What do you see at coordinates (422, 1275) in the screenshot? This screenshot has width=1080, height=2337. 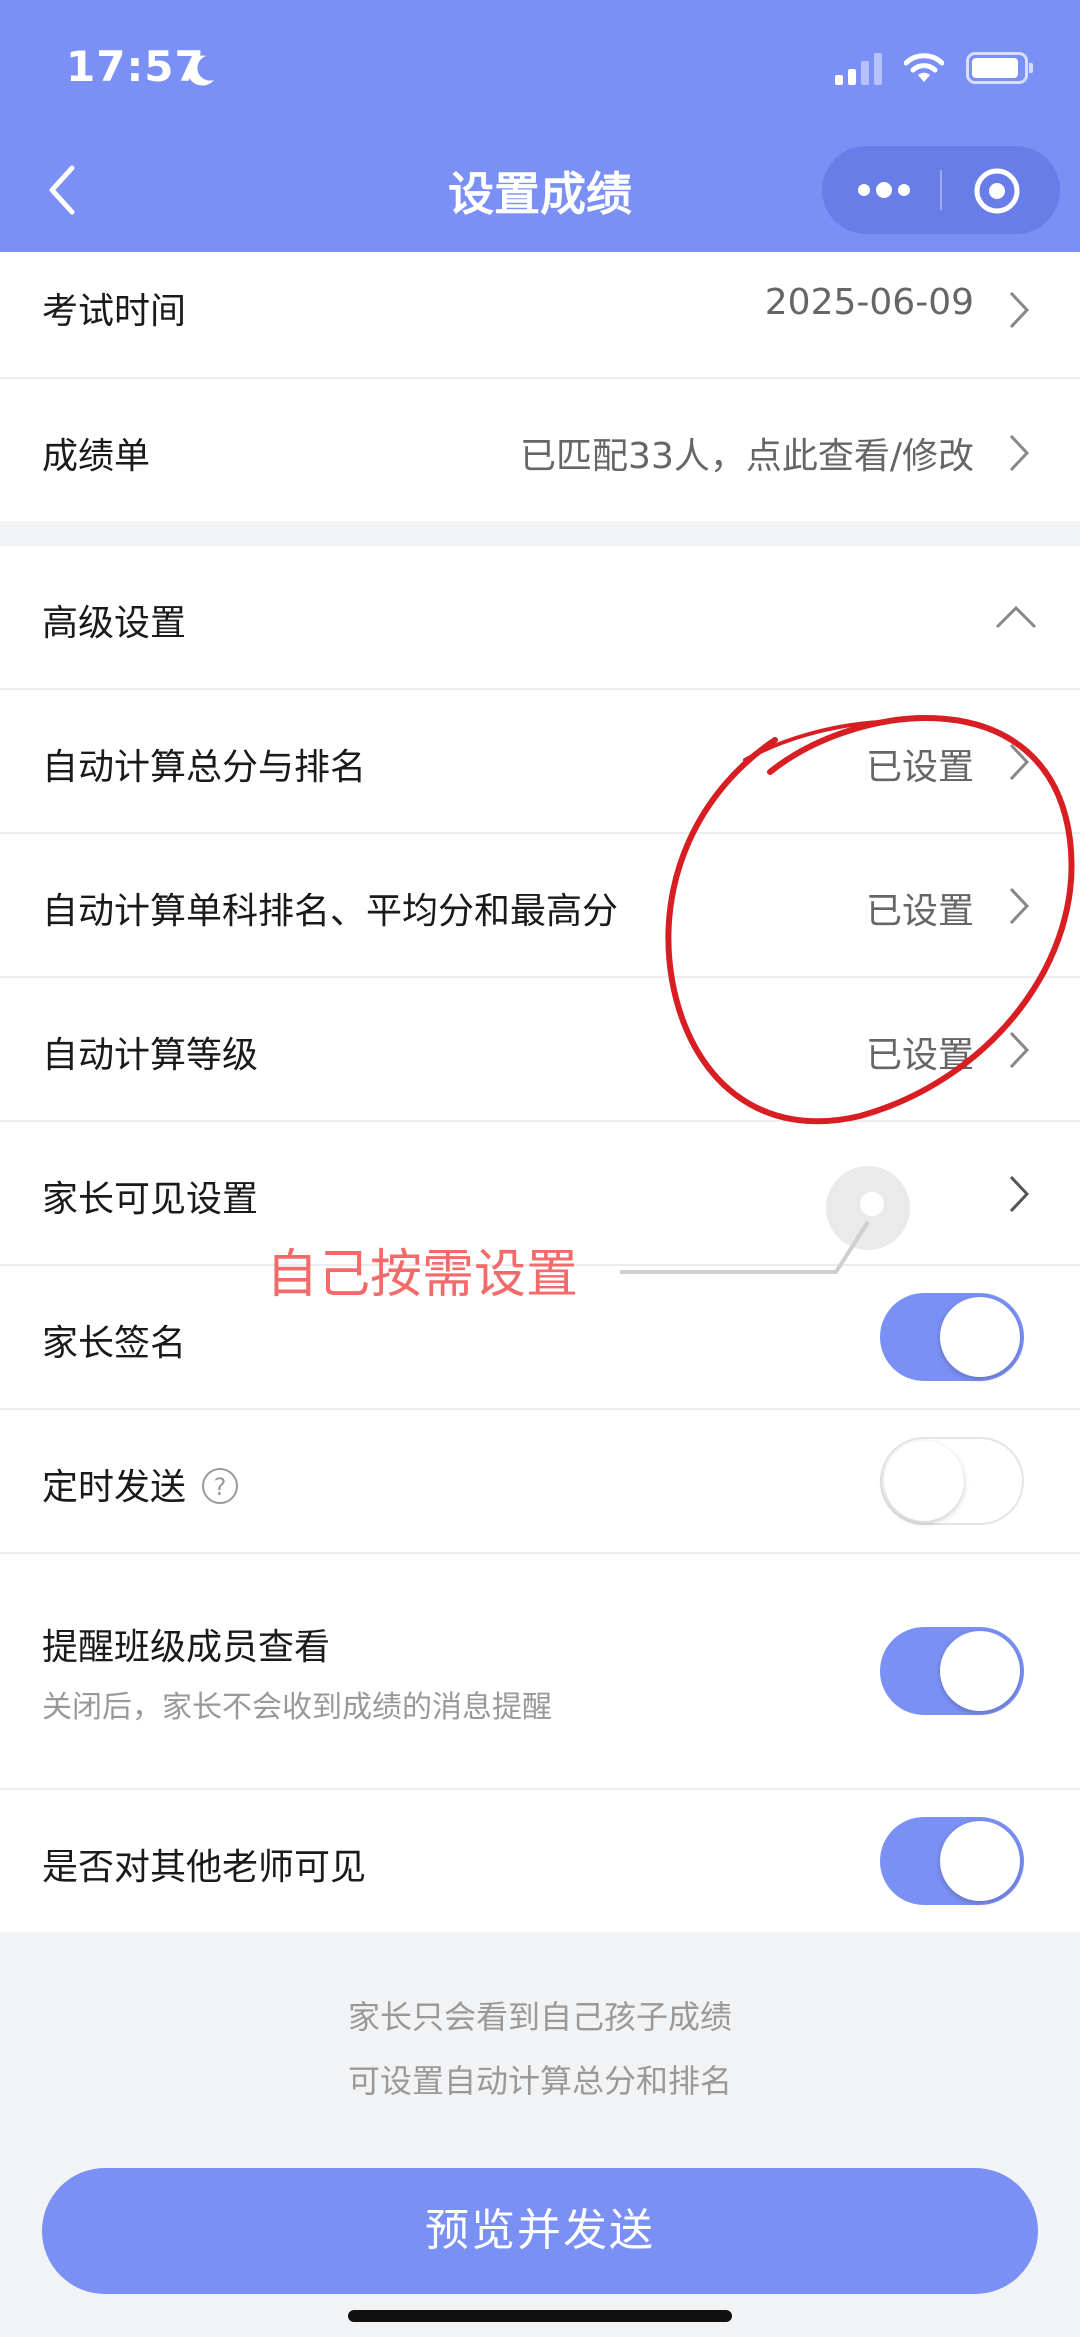 I see `annotation-text: 自己按需设置` at bounding box center [422, 1275].